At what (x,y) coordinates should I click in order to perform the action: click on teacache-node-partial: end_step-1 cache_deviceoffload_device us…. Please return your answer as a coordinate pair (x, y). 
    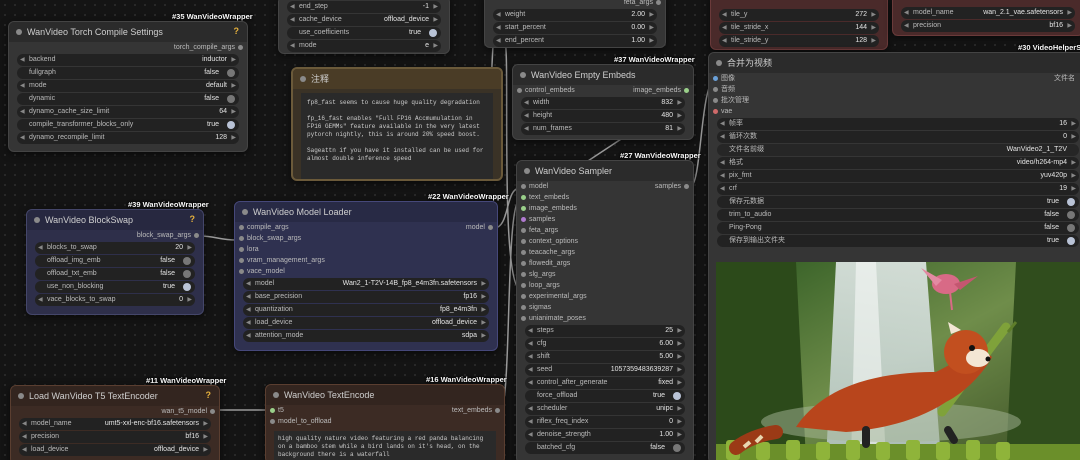
    Looking at the image, I should click on (364, 27).